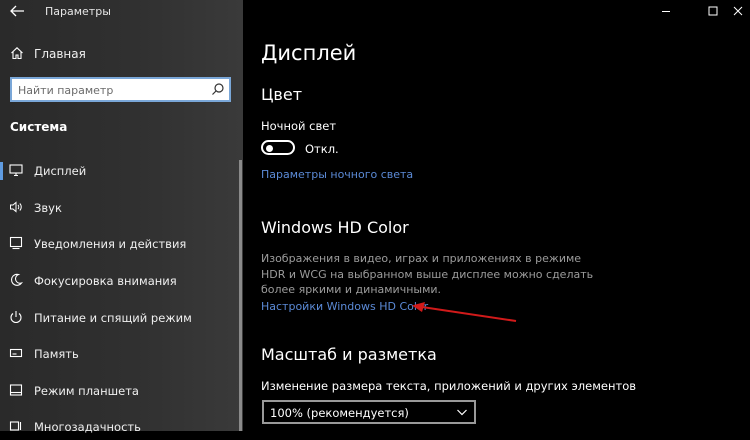 The width and height of the screenshot is (750, 440). Describe the element at coordinates (16, 353) in the screenshot. I see `storage-icon` at that location.